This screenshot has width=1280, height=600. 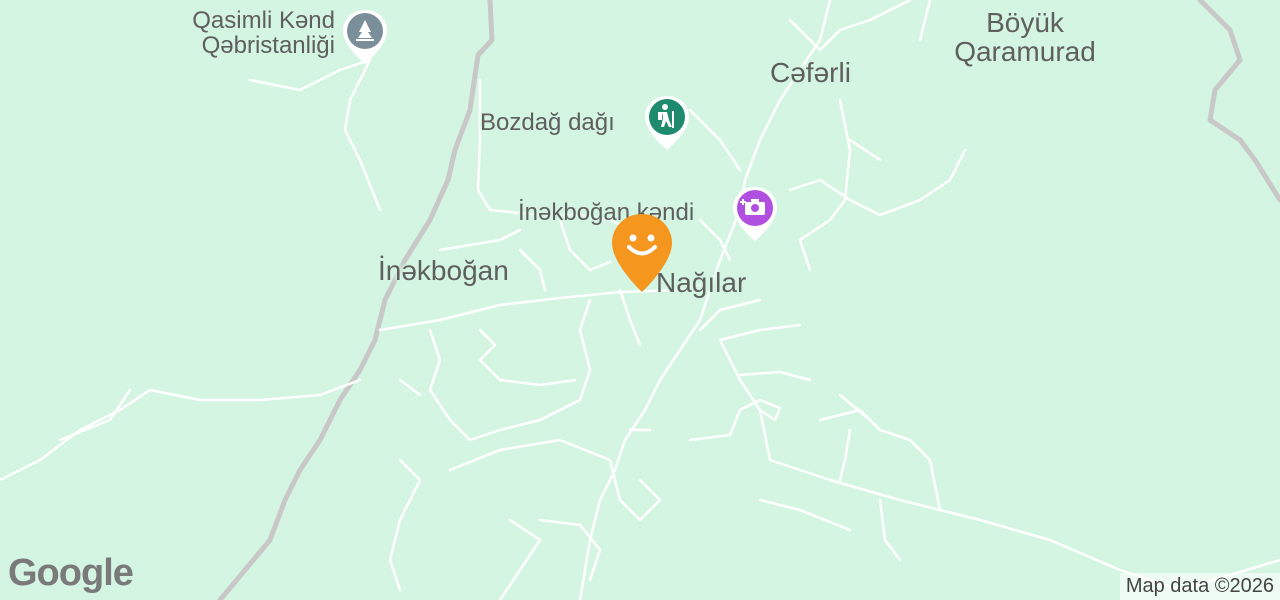 I want to click on place-label-ceferli: Cəfərli, so click(x=810, y=73).